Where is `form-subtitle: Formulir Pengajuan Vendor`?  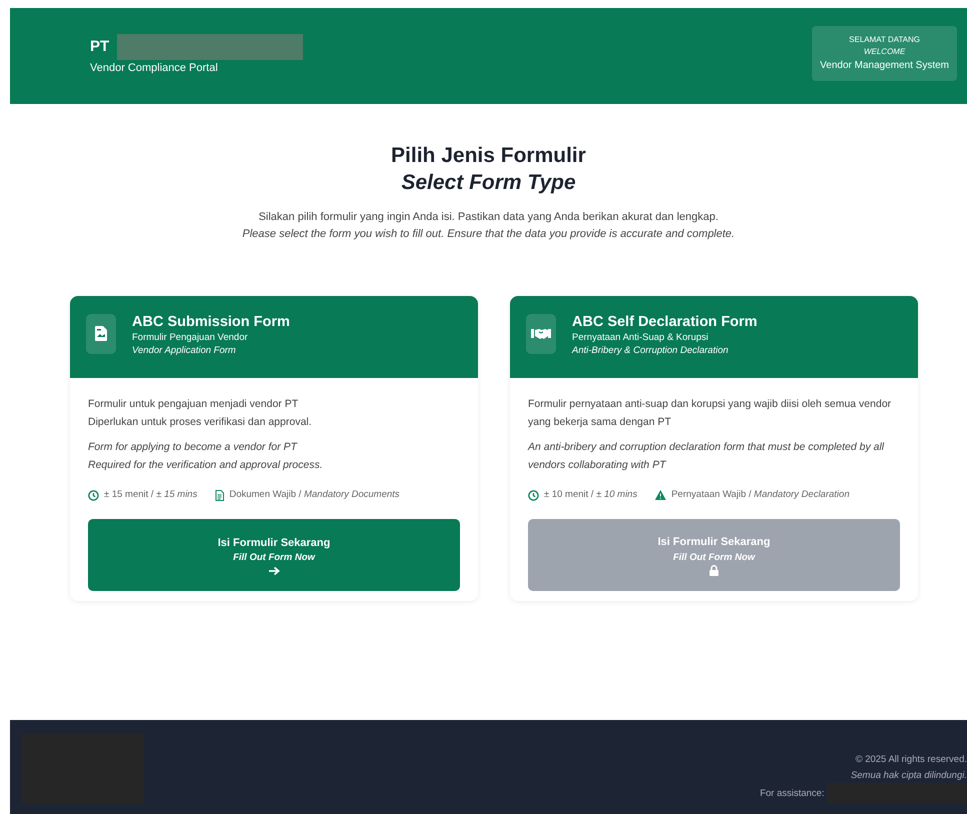
form-subtitle: Formulir Pengajuan Vendor is located at coordinates (190, 337).